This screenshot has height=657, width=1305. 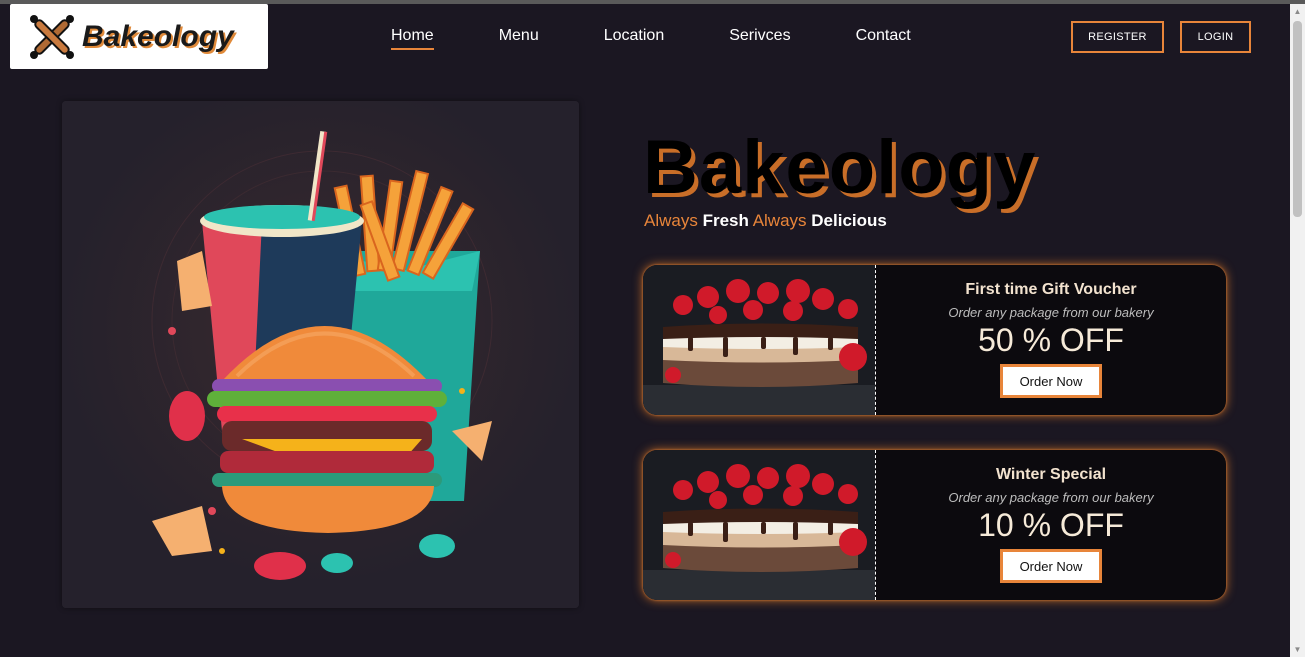 What do you see at coordinates (412, 38) in the screenshot?
I see `nav-home: Home` at bounding box center [412, 38].